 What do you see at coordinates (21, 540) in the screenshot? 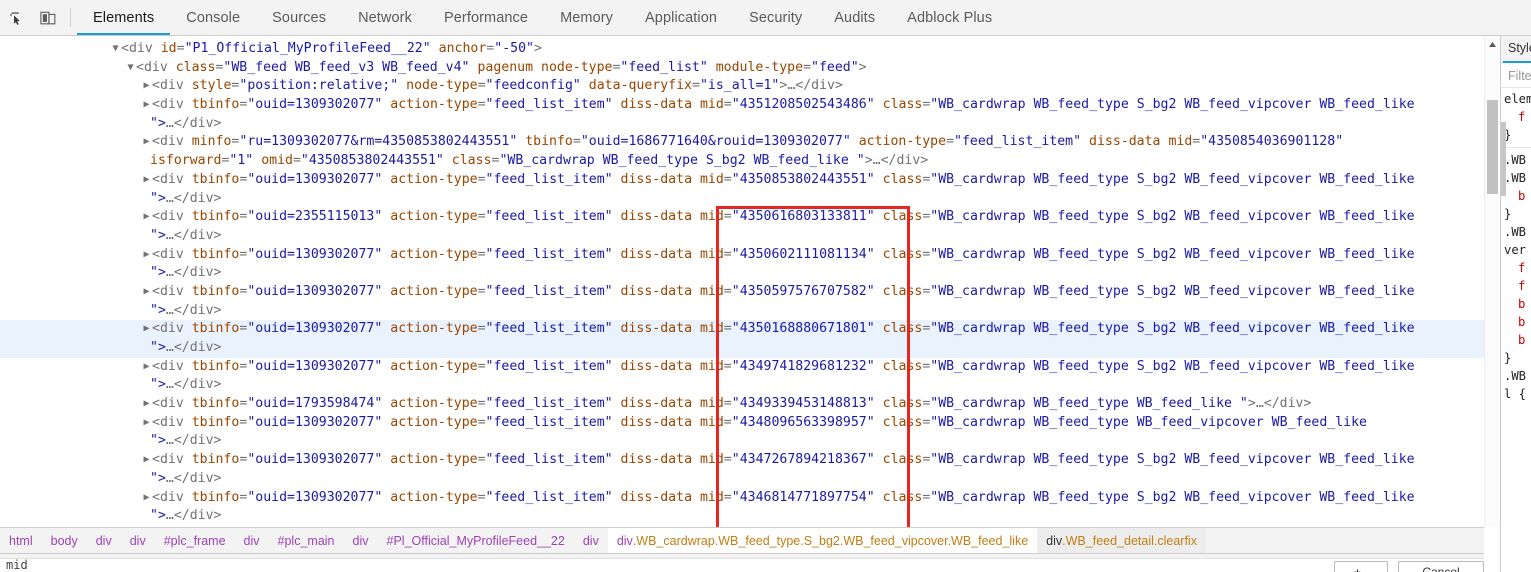
I see `breadcrumb-item: html` at bounding box center [21, 540].